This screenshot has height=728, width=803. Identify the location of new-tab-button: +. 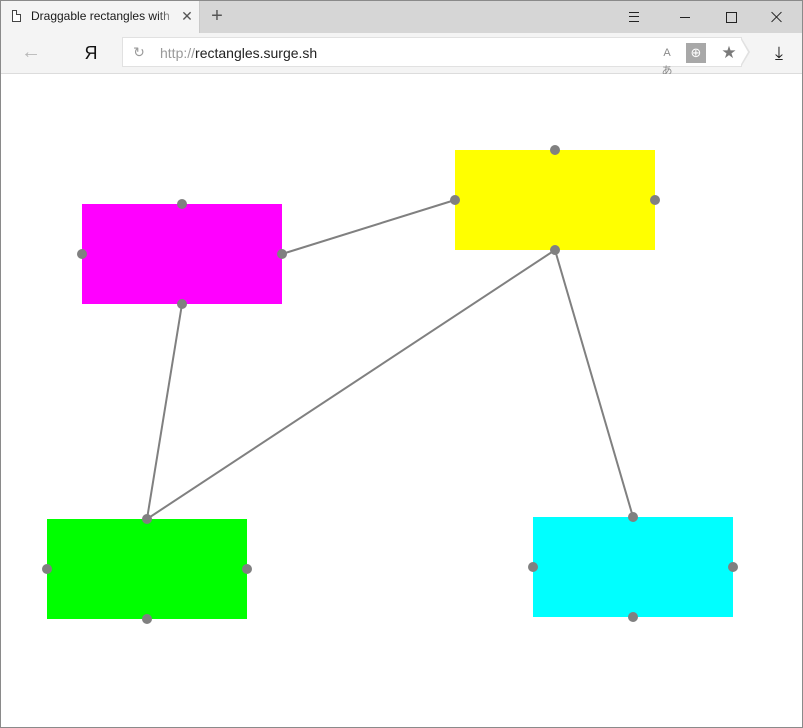
(217, 16).